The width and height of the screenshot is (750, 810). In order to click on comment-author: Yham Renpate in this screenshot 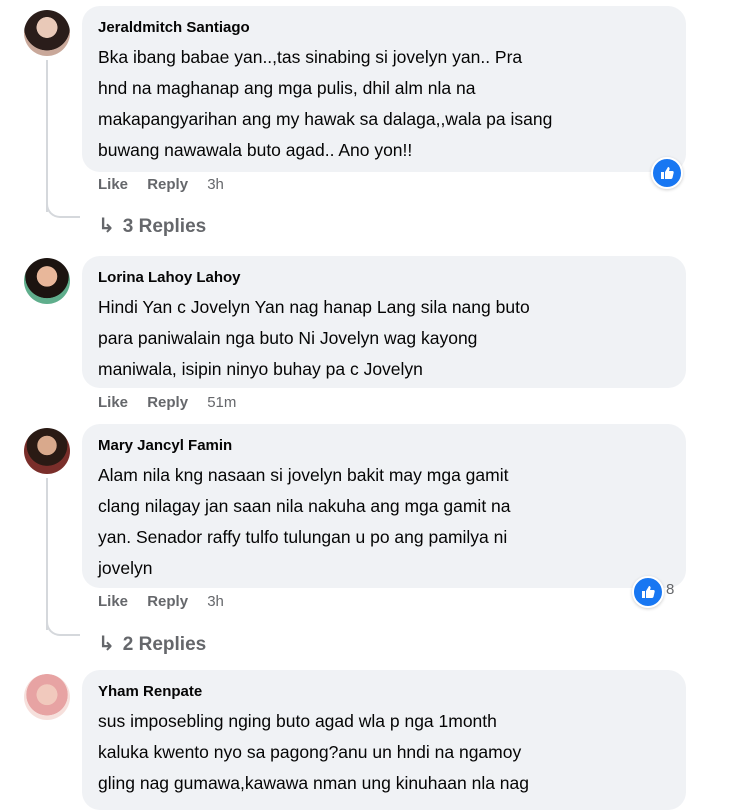, I will do `click(384, 692)`.